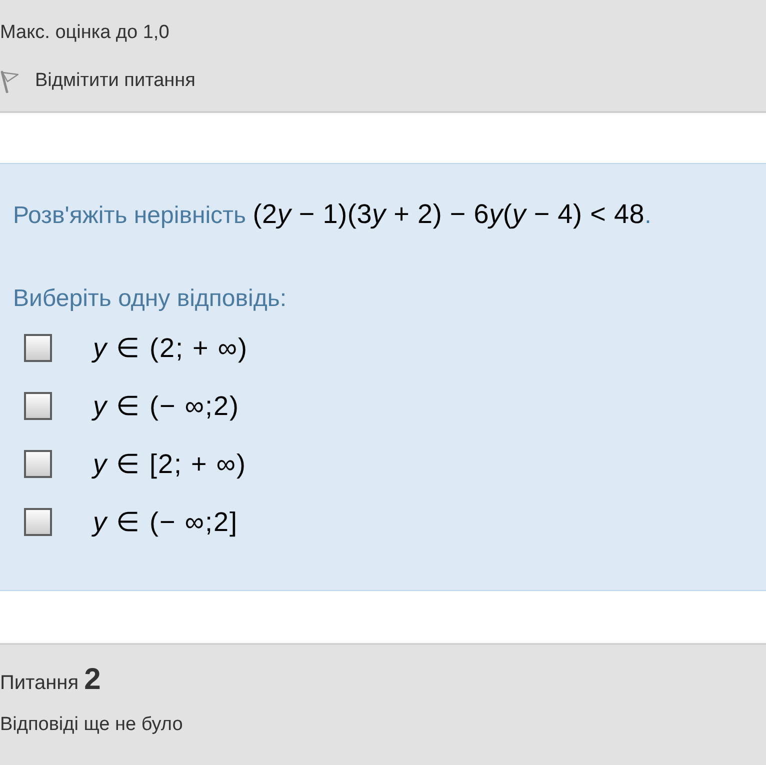  What do you see at coordinates (98, 81) in the screenshot?
I see `flag-question-link: Відмітити питання` at bounding box center [98, 81].